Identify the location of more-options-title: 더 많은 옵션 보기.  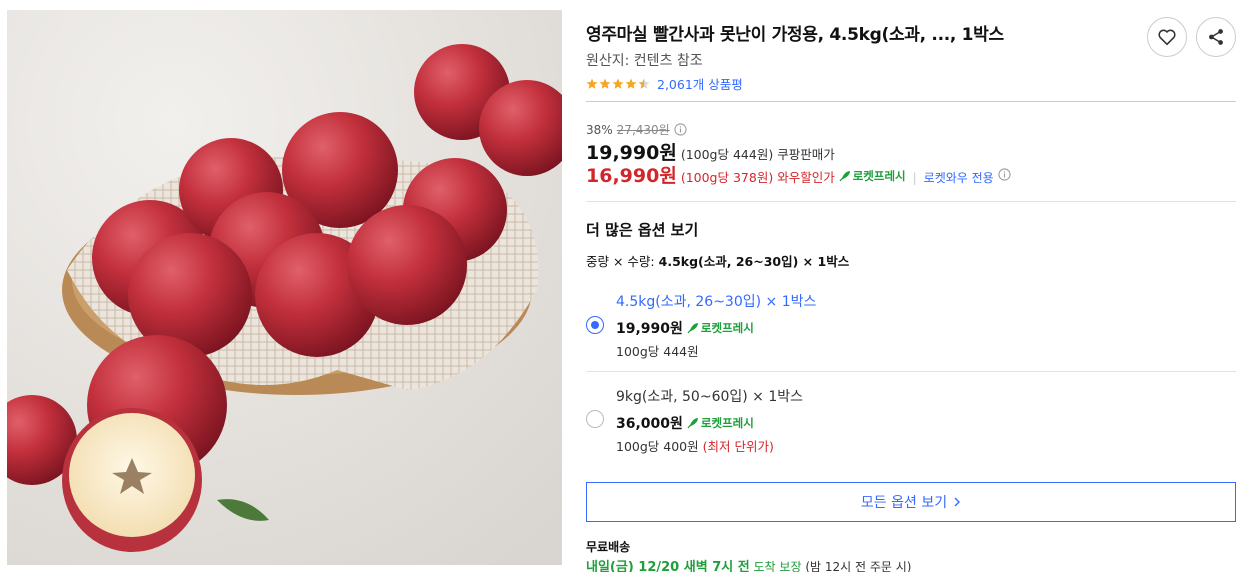
(642, 230).